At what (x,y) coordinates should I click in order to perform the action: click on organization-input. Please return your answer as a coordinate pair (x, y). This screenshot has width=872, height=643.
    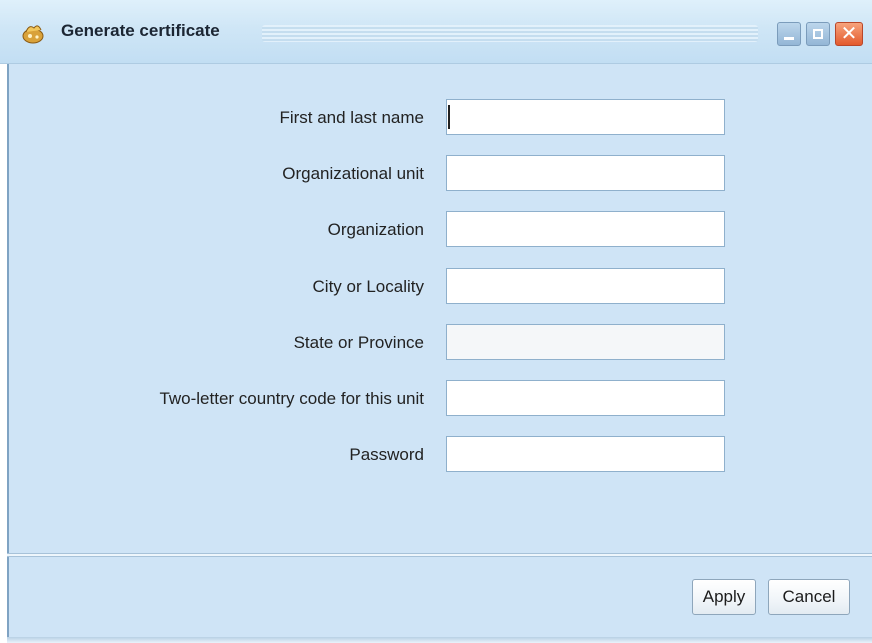
    Looking at the image, I should click on (585, 229).